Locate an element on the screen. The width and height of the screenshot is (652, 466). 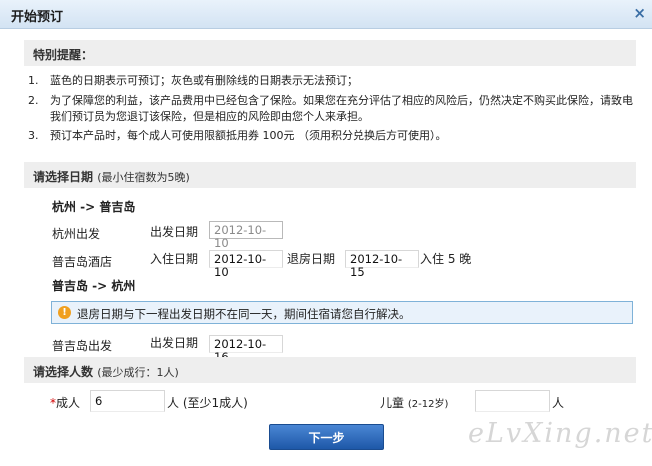
notice-heading: 特别提醒： is located at coordinates (63, 55).